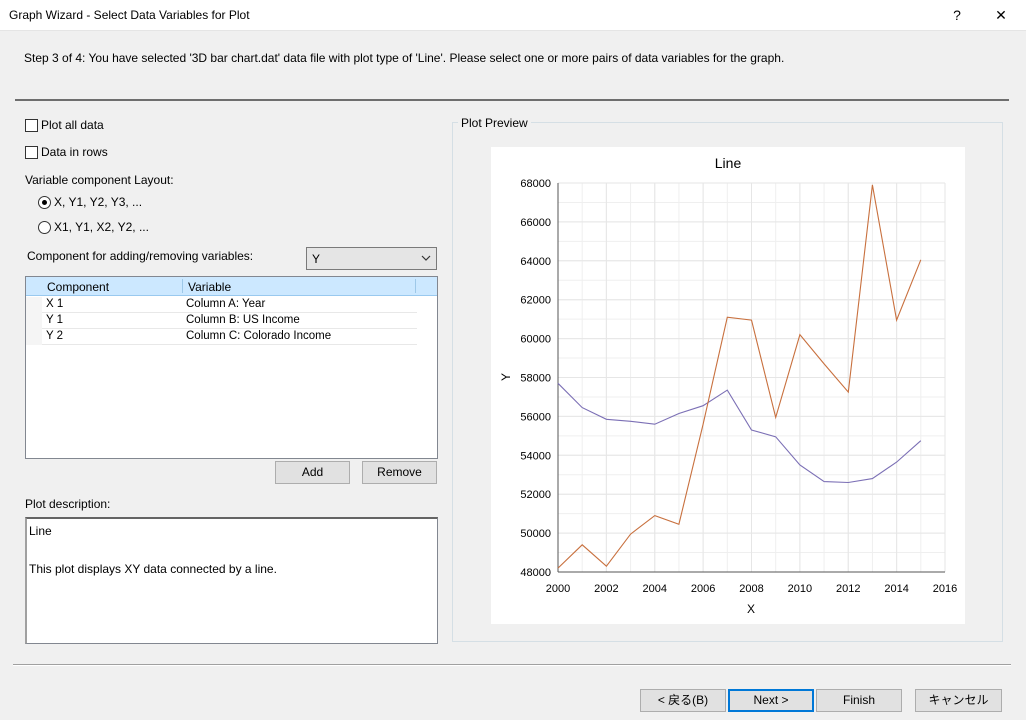 The width and height of the screenshot is (1026, 720). I want to click on finish-button: Finish, so click(859, 700).